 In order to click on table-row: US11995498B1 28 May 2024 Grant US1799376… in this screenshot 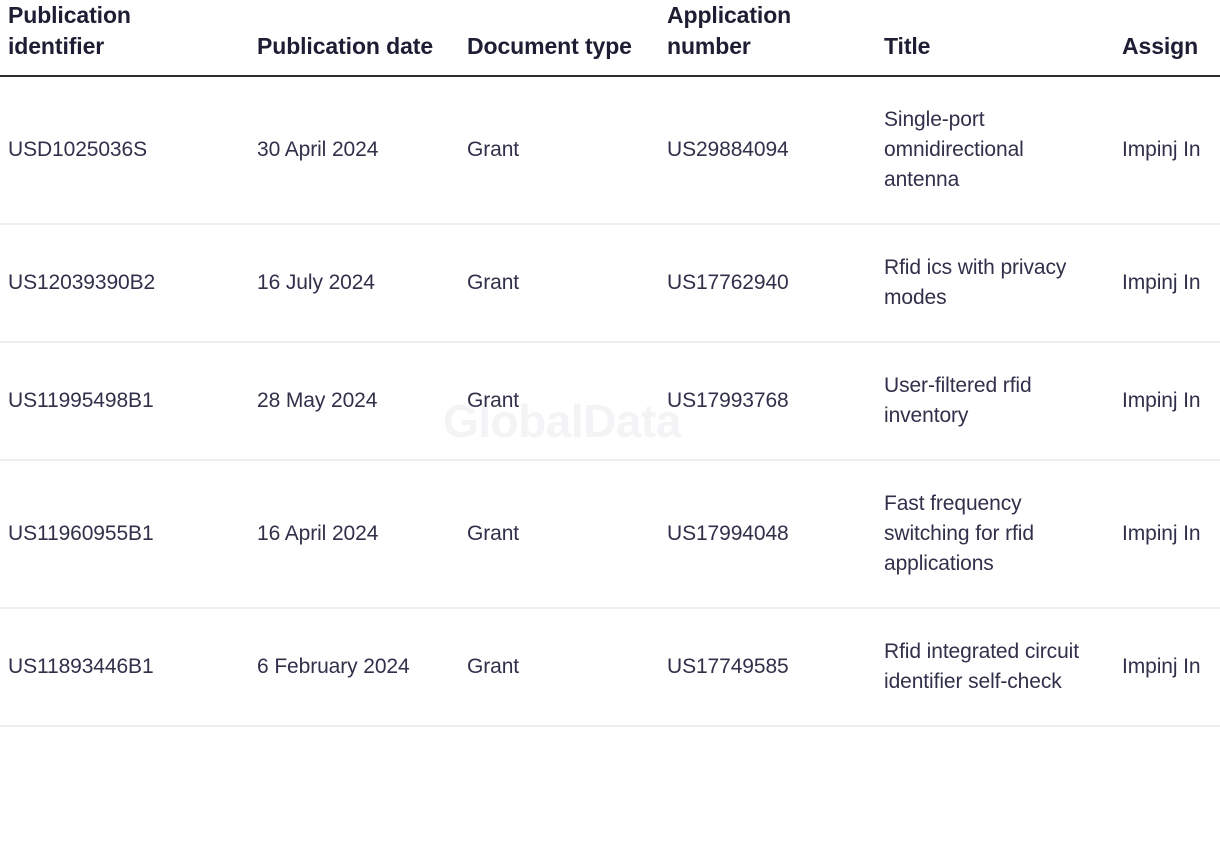, I will do `click(610, 401)`.